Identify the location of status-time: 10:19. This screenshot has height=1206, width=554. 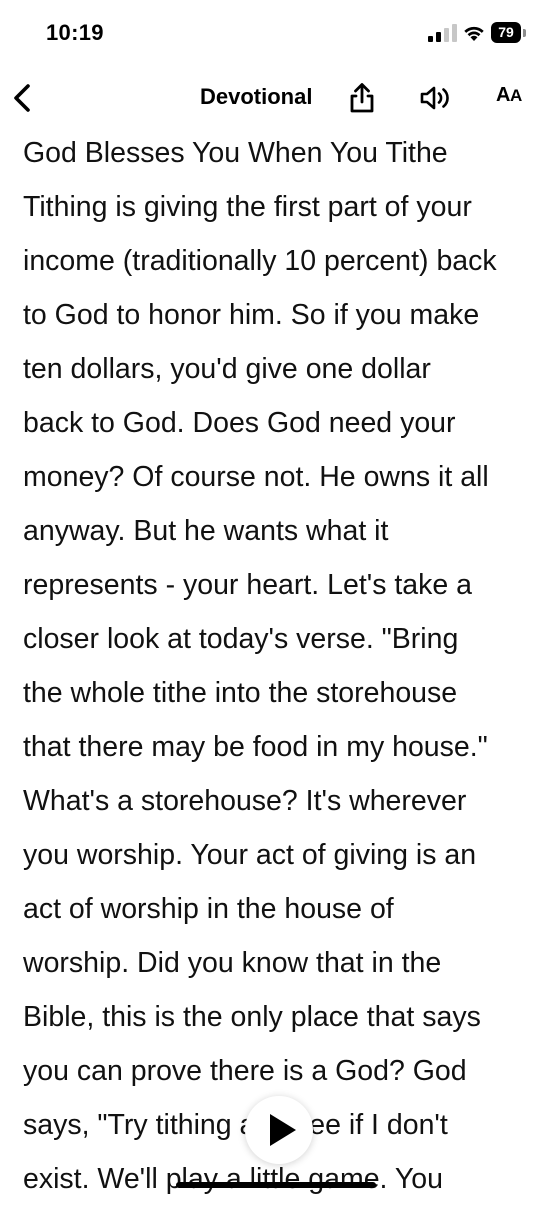
(75, 32).